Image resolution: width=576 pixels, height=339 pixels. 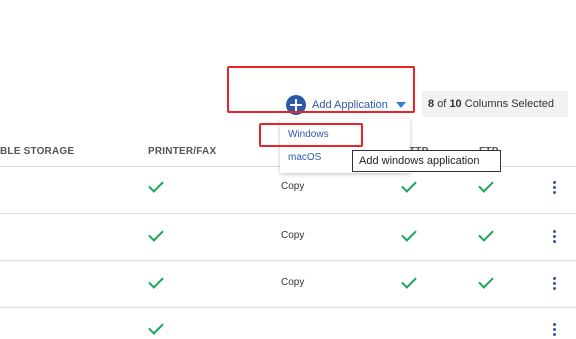 What do you see at coordinates (509, 104) in the screenshot?
I see `columns-selected-suffix: Columns Selected` at bounding box center [509, 104].